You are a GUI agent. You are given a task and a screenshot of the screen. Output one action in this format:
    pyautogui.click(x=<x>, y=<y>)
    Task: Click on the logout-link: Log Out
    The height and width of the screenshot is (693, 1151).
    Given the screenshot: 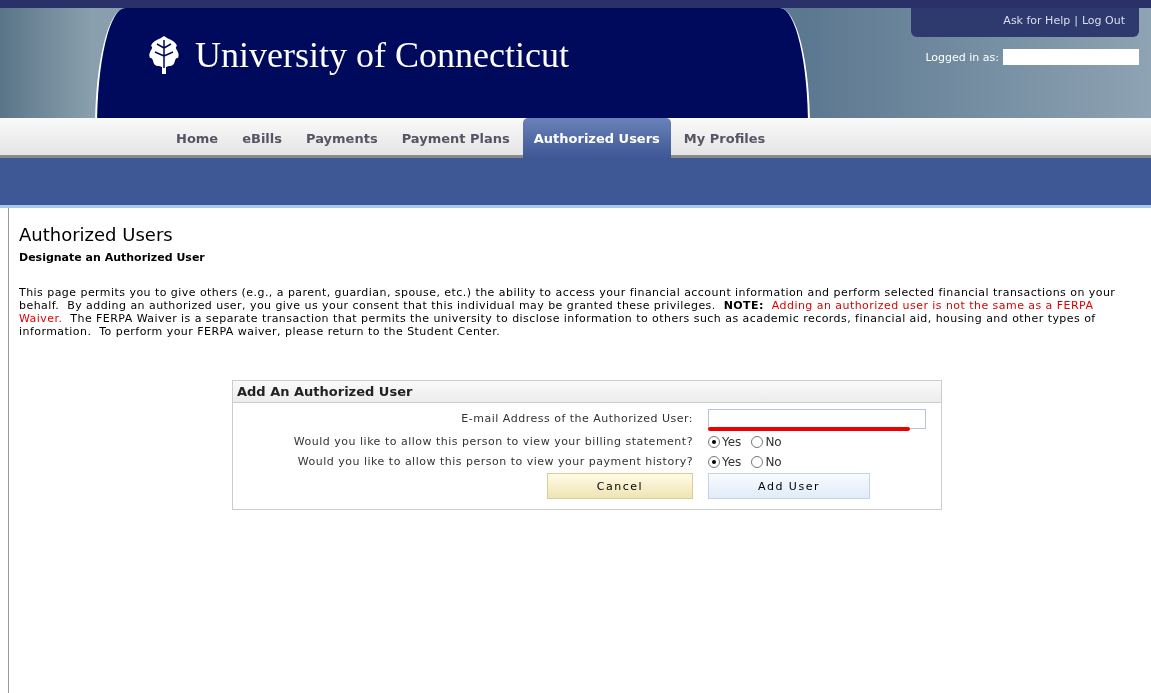 What is the action you would take?
    pyautogui.click(x=1103, y=20)
    